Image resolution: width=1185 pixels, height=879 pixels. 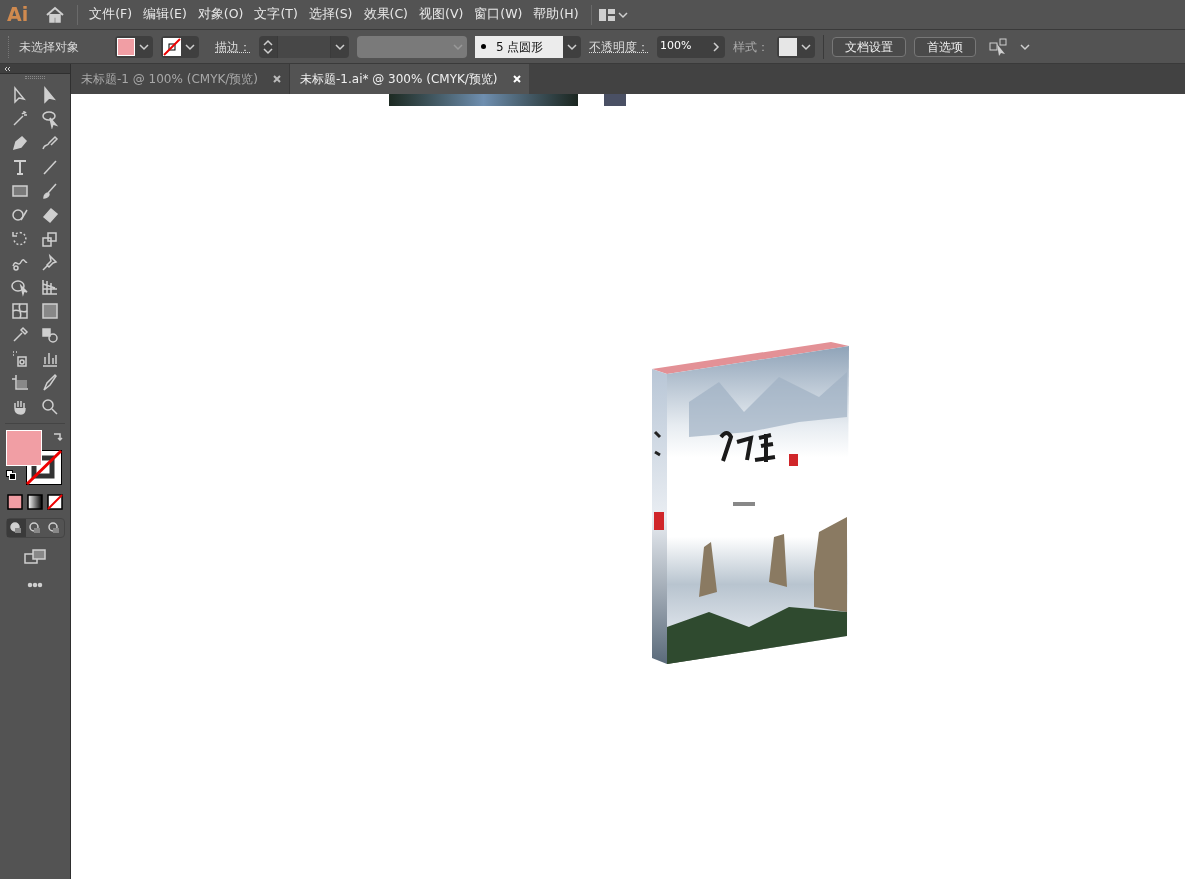 I want to click on selection-status: 未选择对象, so click(x=49, y=47).